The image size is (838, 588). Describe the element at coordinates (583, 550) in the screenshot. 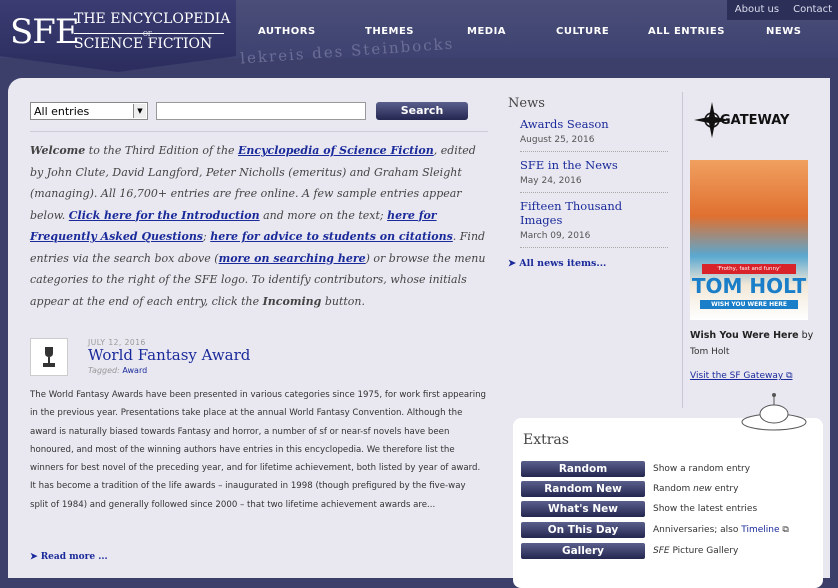

I see `gallery-button: Gallery` at that location.